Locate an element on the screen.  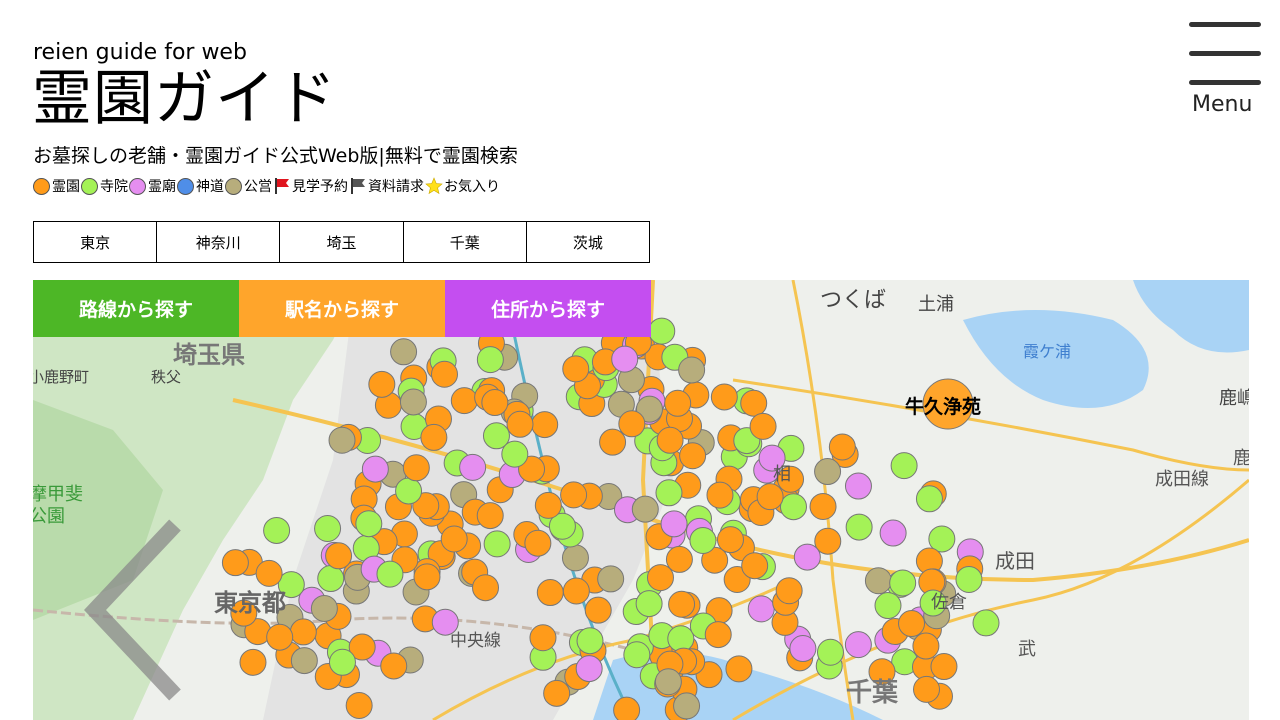
poi-ushiku-joen: 牛久浄苑 is located at coordinates (943, 405).